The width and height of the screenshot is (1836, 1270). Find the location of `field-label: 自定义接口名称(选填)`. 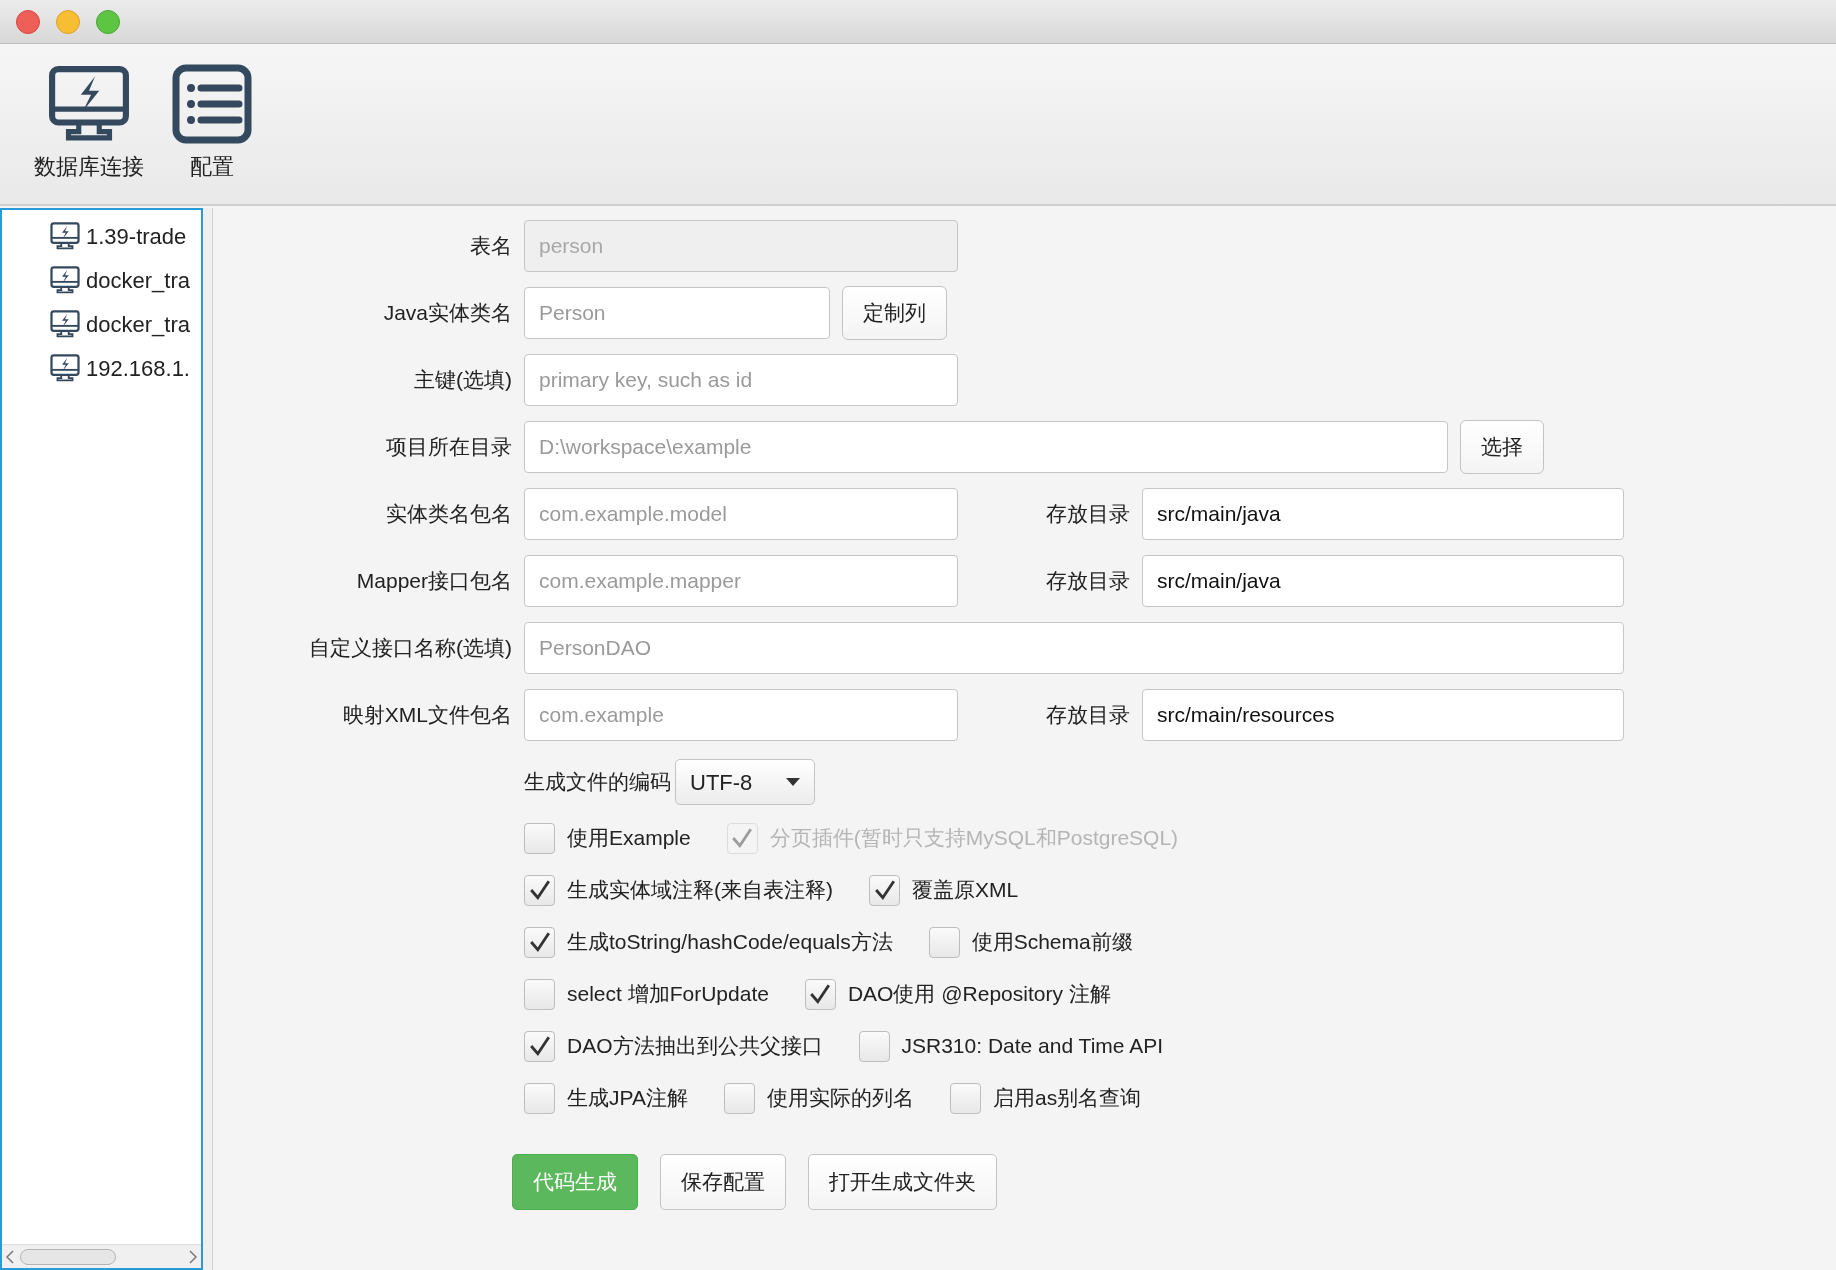

field-label: 自定义接口名称(选填) is located at coordinates (410, 647).